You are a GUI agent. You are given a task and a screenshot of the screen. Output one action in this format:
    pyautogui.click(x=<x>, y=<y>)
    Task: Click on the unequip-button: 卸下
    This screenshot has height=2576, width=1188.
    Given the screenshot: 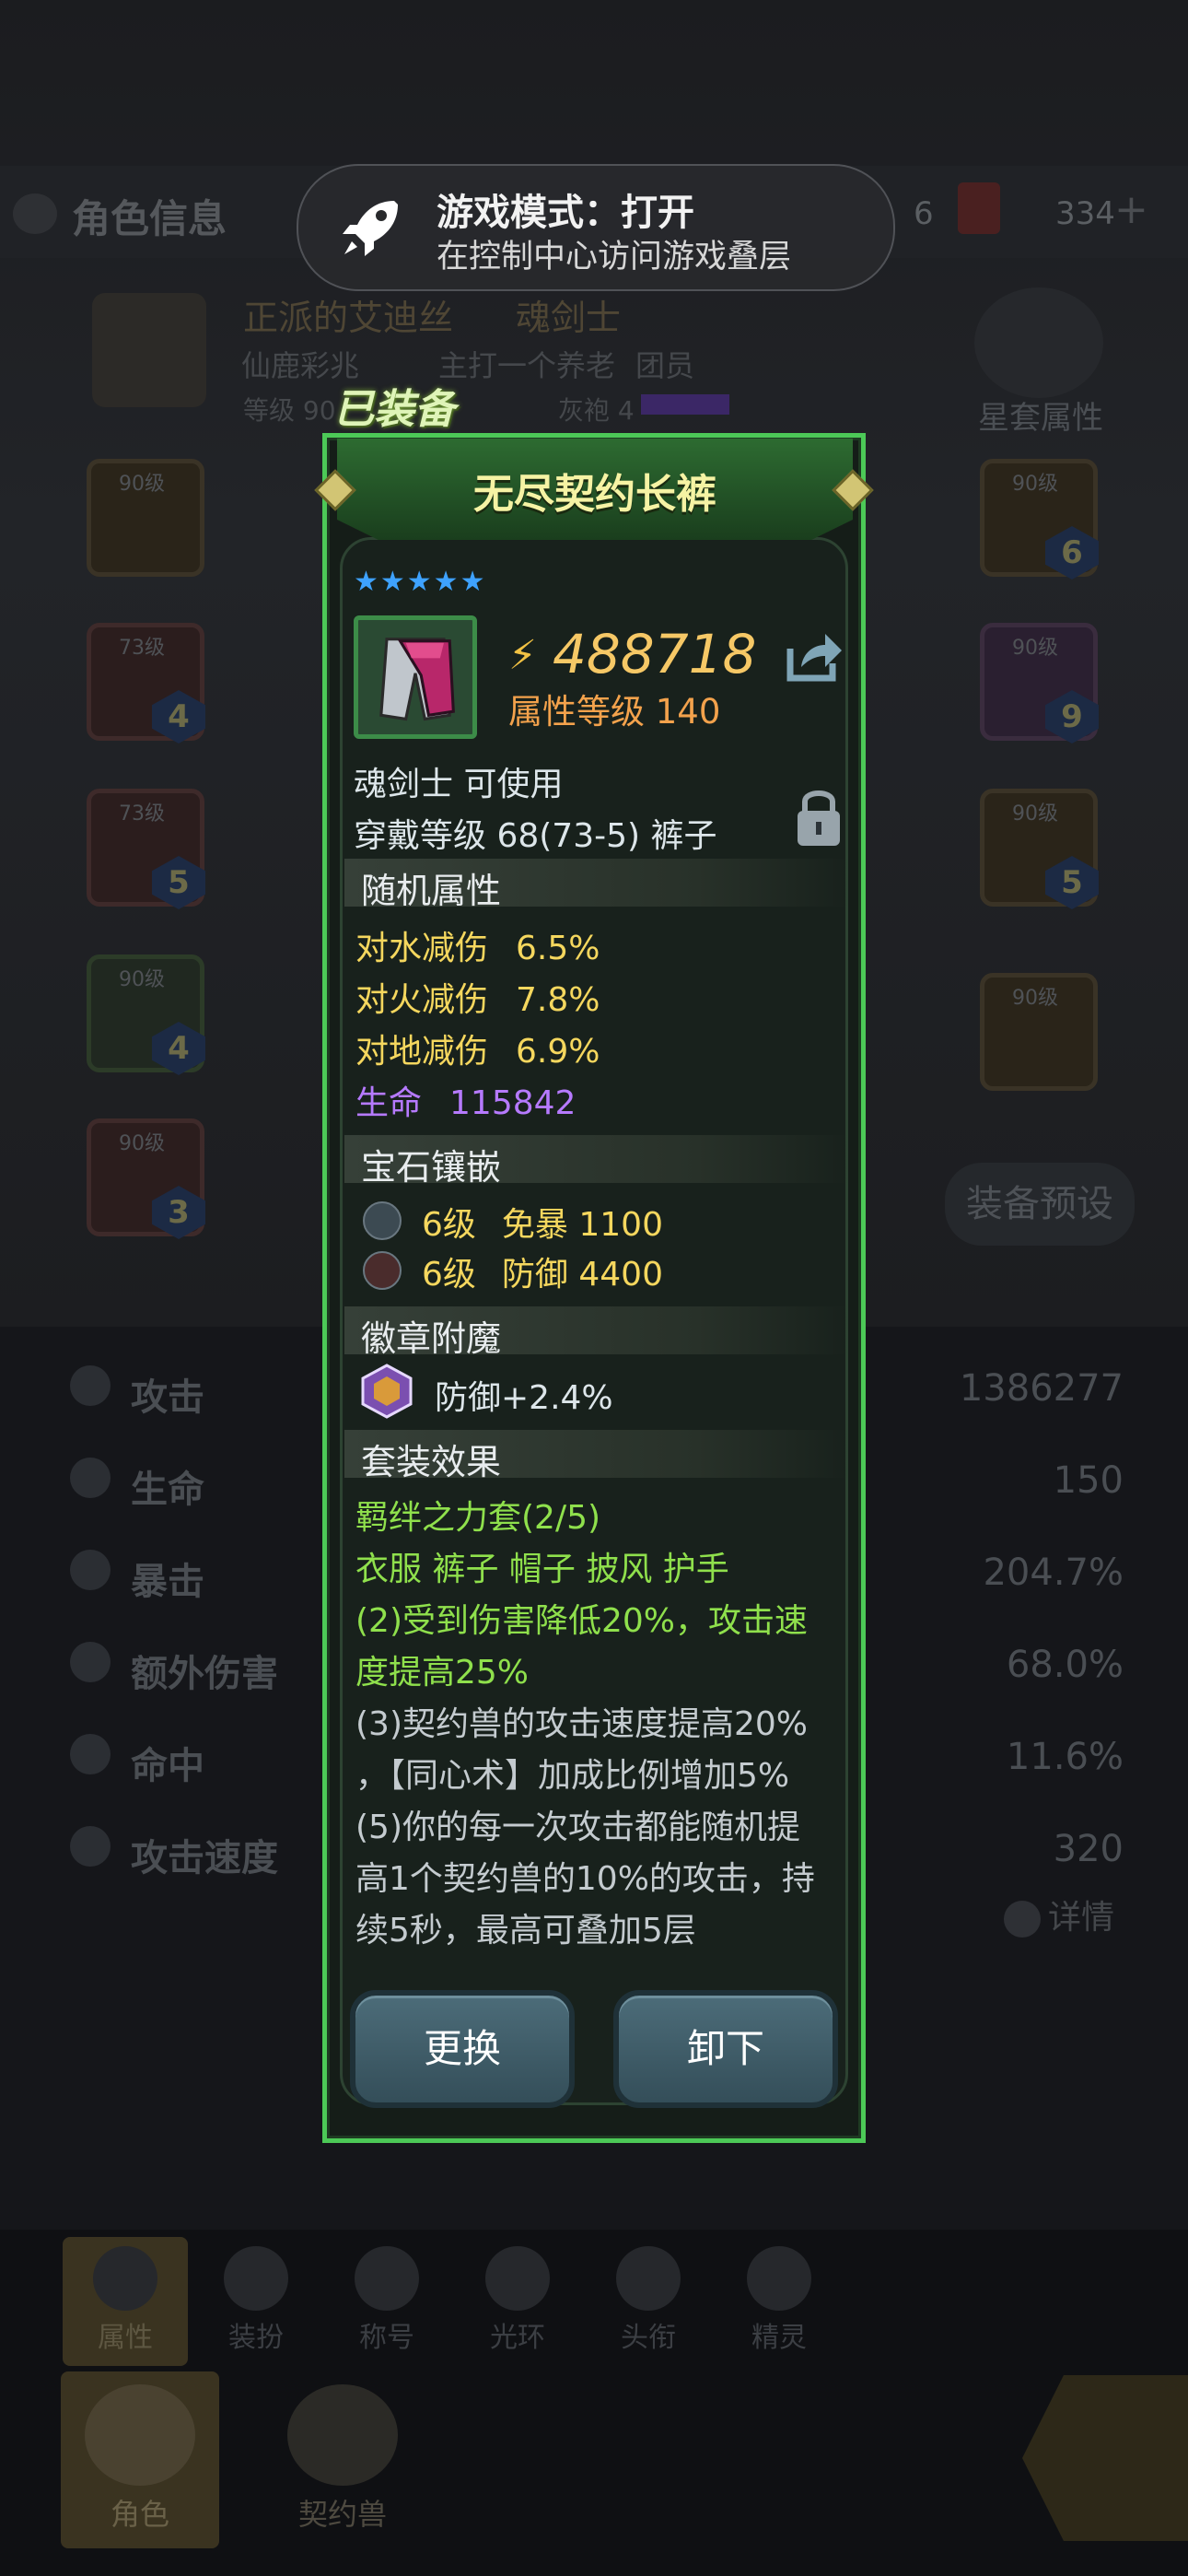 What is the action you would take?
    pyautogui.click(x=725, y=2049)
    